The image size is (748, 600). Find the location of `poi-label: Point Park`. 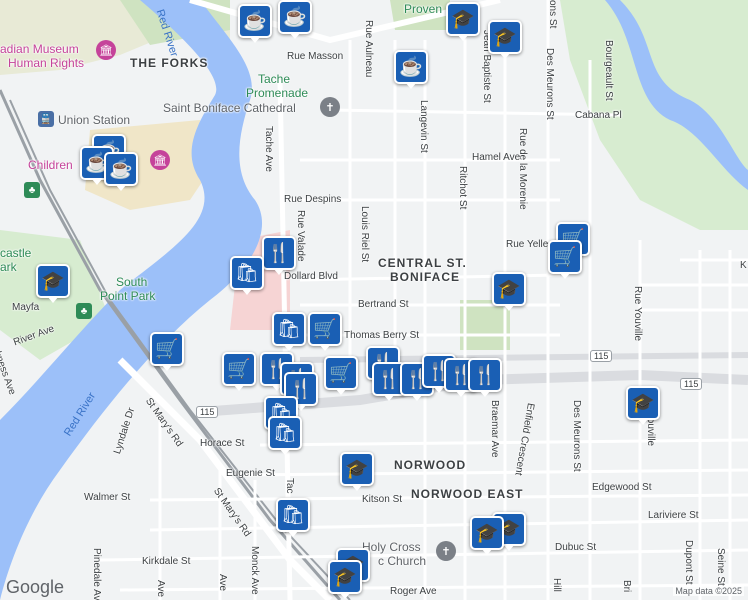

poi-label: Point Park is located at coordinates (128, 296).